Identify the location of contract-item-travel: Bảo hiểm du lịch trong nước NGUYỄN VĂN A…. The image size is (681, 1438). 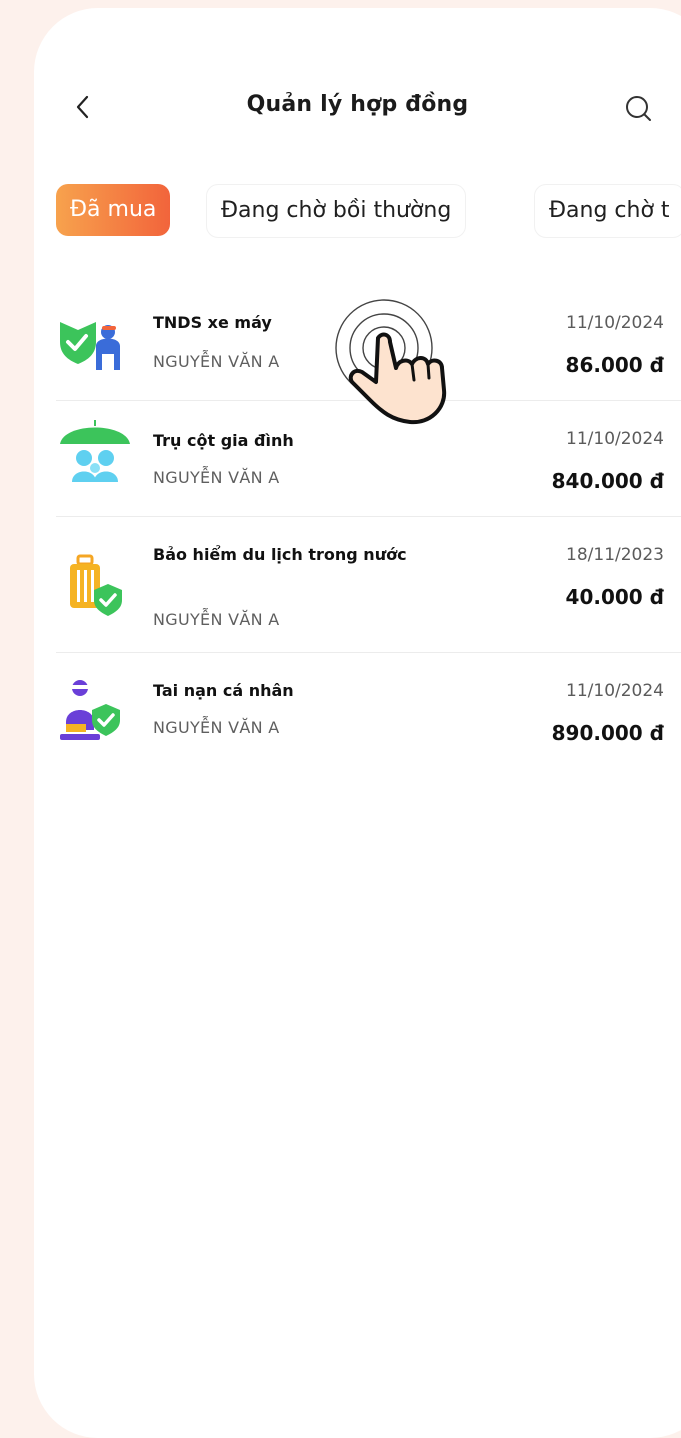
(357, 586).